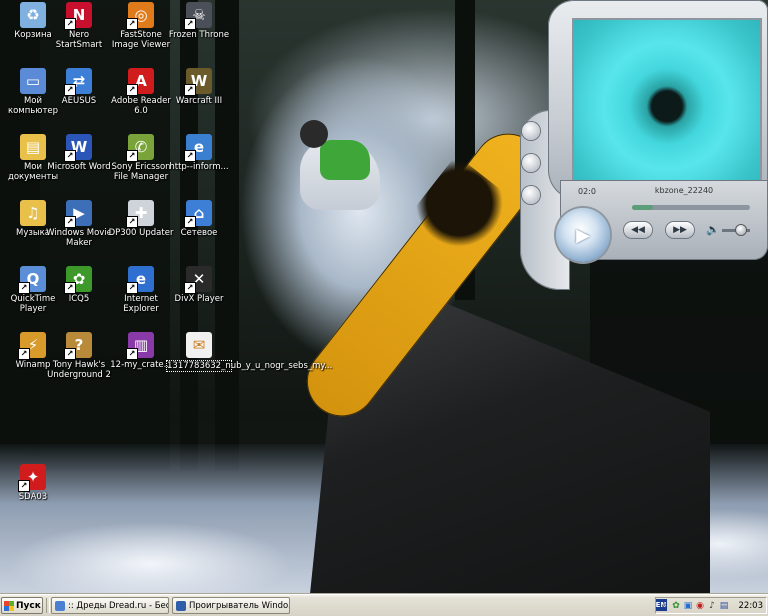 This screenshot has height=616, width=768. I want to click on desktop-icon-label: DP300 Updater, so click(141, 233).